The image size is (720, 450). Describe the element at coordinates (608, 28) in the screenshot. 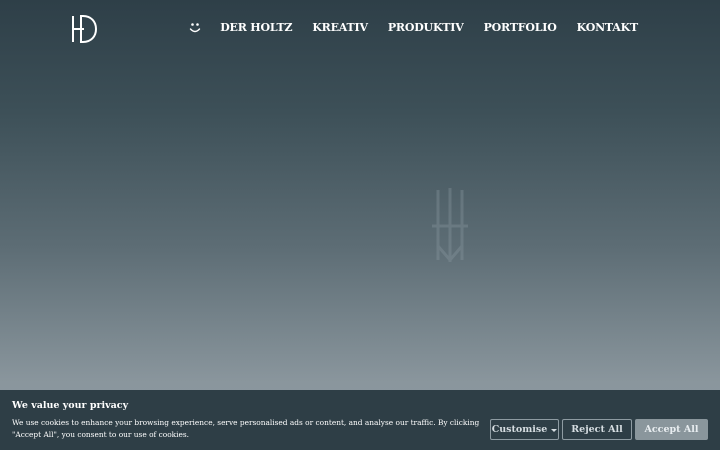

I see `nav-item-kontakt: KONTAKT` at that location.